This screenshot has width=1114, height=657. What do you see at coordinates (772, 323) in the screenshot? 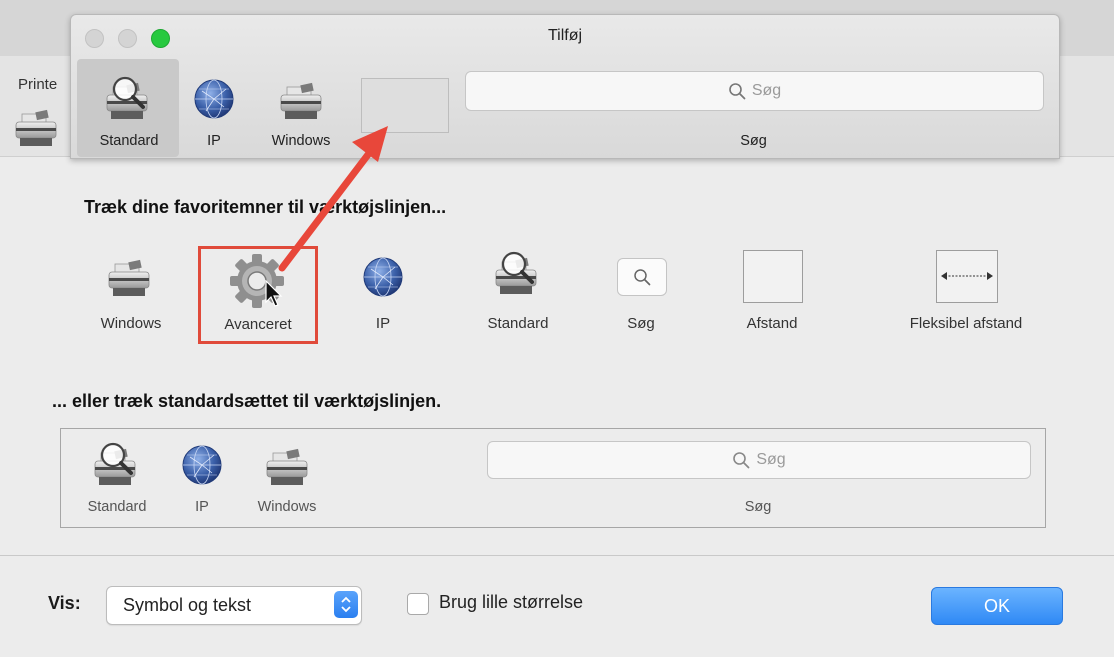
I see `palette-item-label: Afstand` at bounding box center [772, 323].